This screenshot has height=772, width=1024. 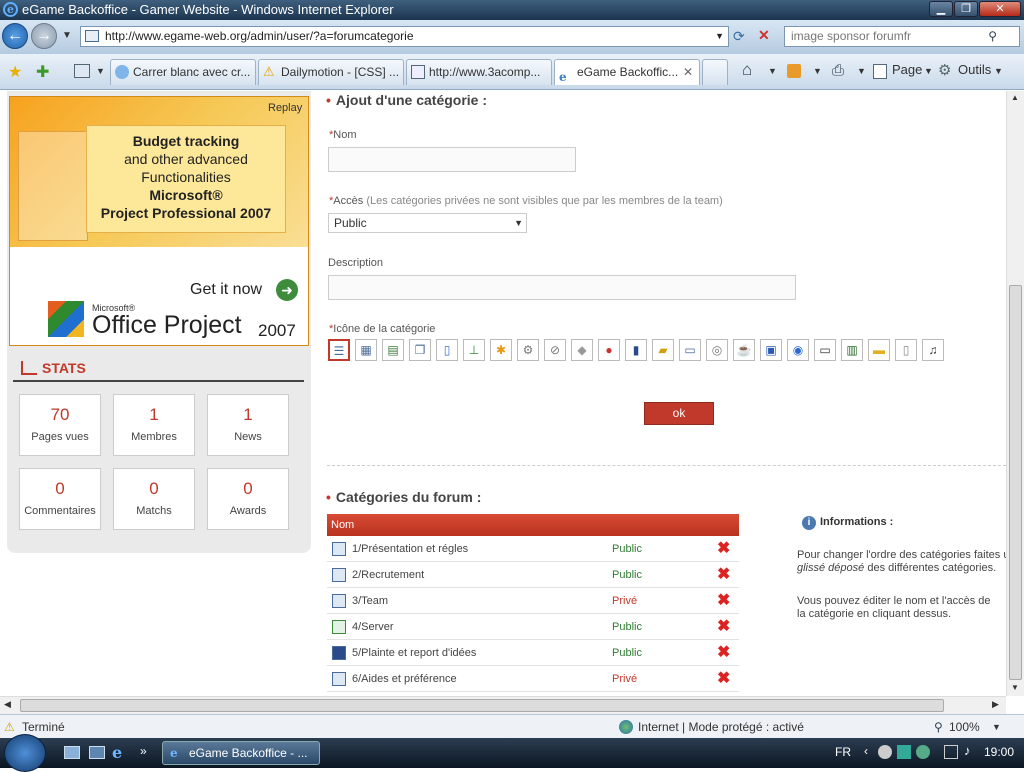 I want to click on folder-icon: ▬, so click(x=879, y=350).